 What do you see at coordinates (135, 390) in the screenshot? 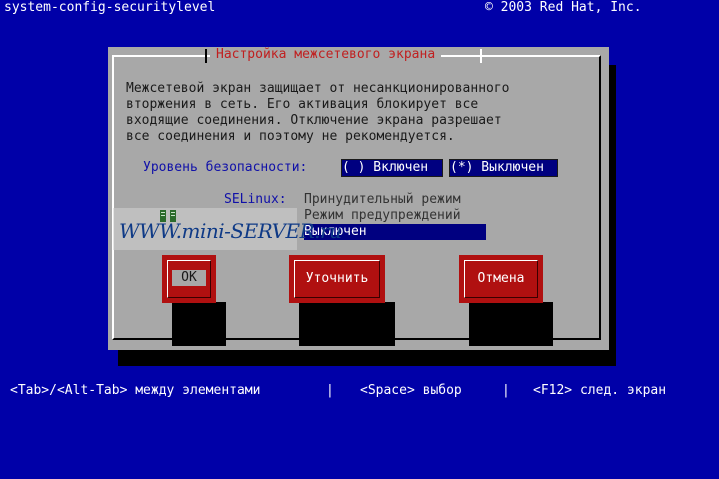
I see `hint-navigation: <Tab>/<Alt-Tab> между элементами` at bounding box center [135, 390].